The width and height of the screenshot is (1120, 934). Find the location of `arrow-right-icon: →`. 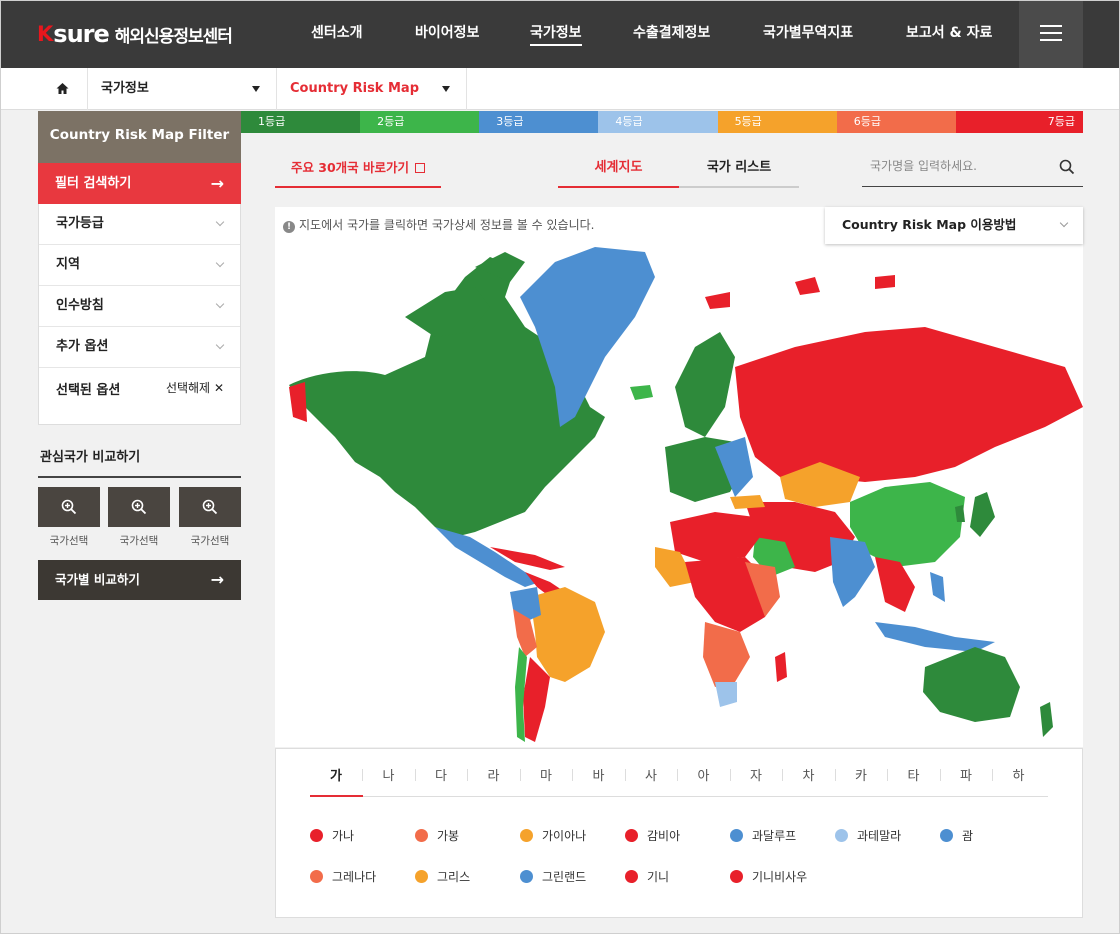

arrow-right-icon: → is located at coordinates (217, 183).